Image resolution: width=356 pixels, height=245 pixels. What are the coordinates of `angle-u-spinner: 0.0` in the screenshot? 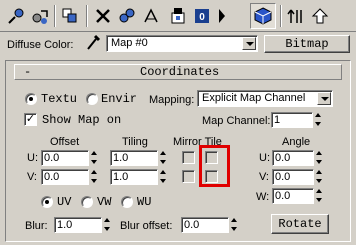 It's located at (298, 158).